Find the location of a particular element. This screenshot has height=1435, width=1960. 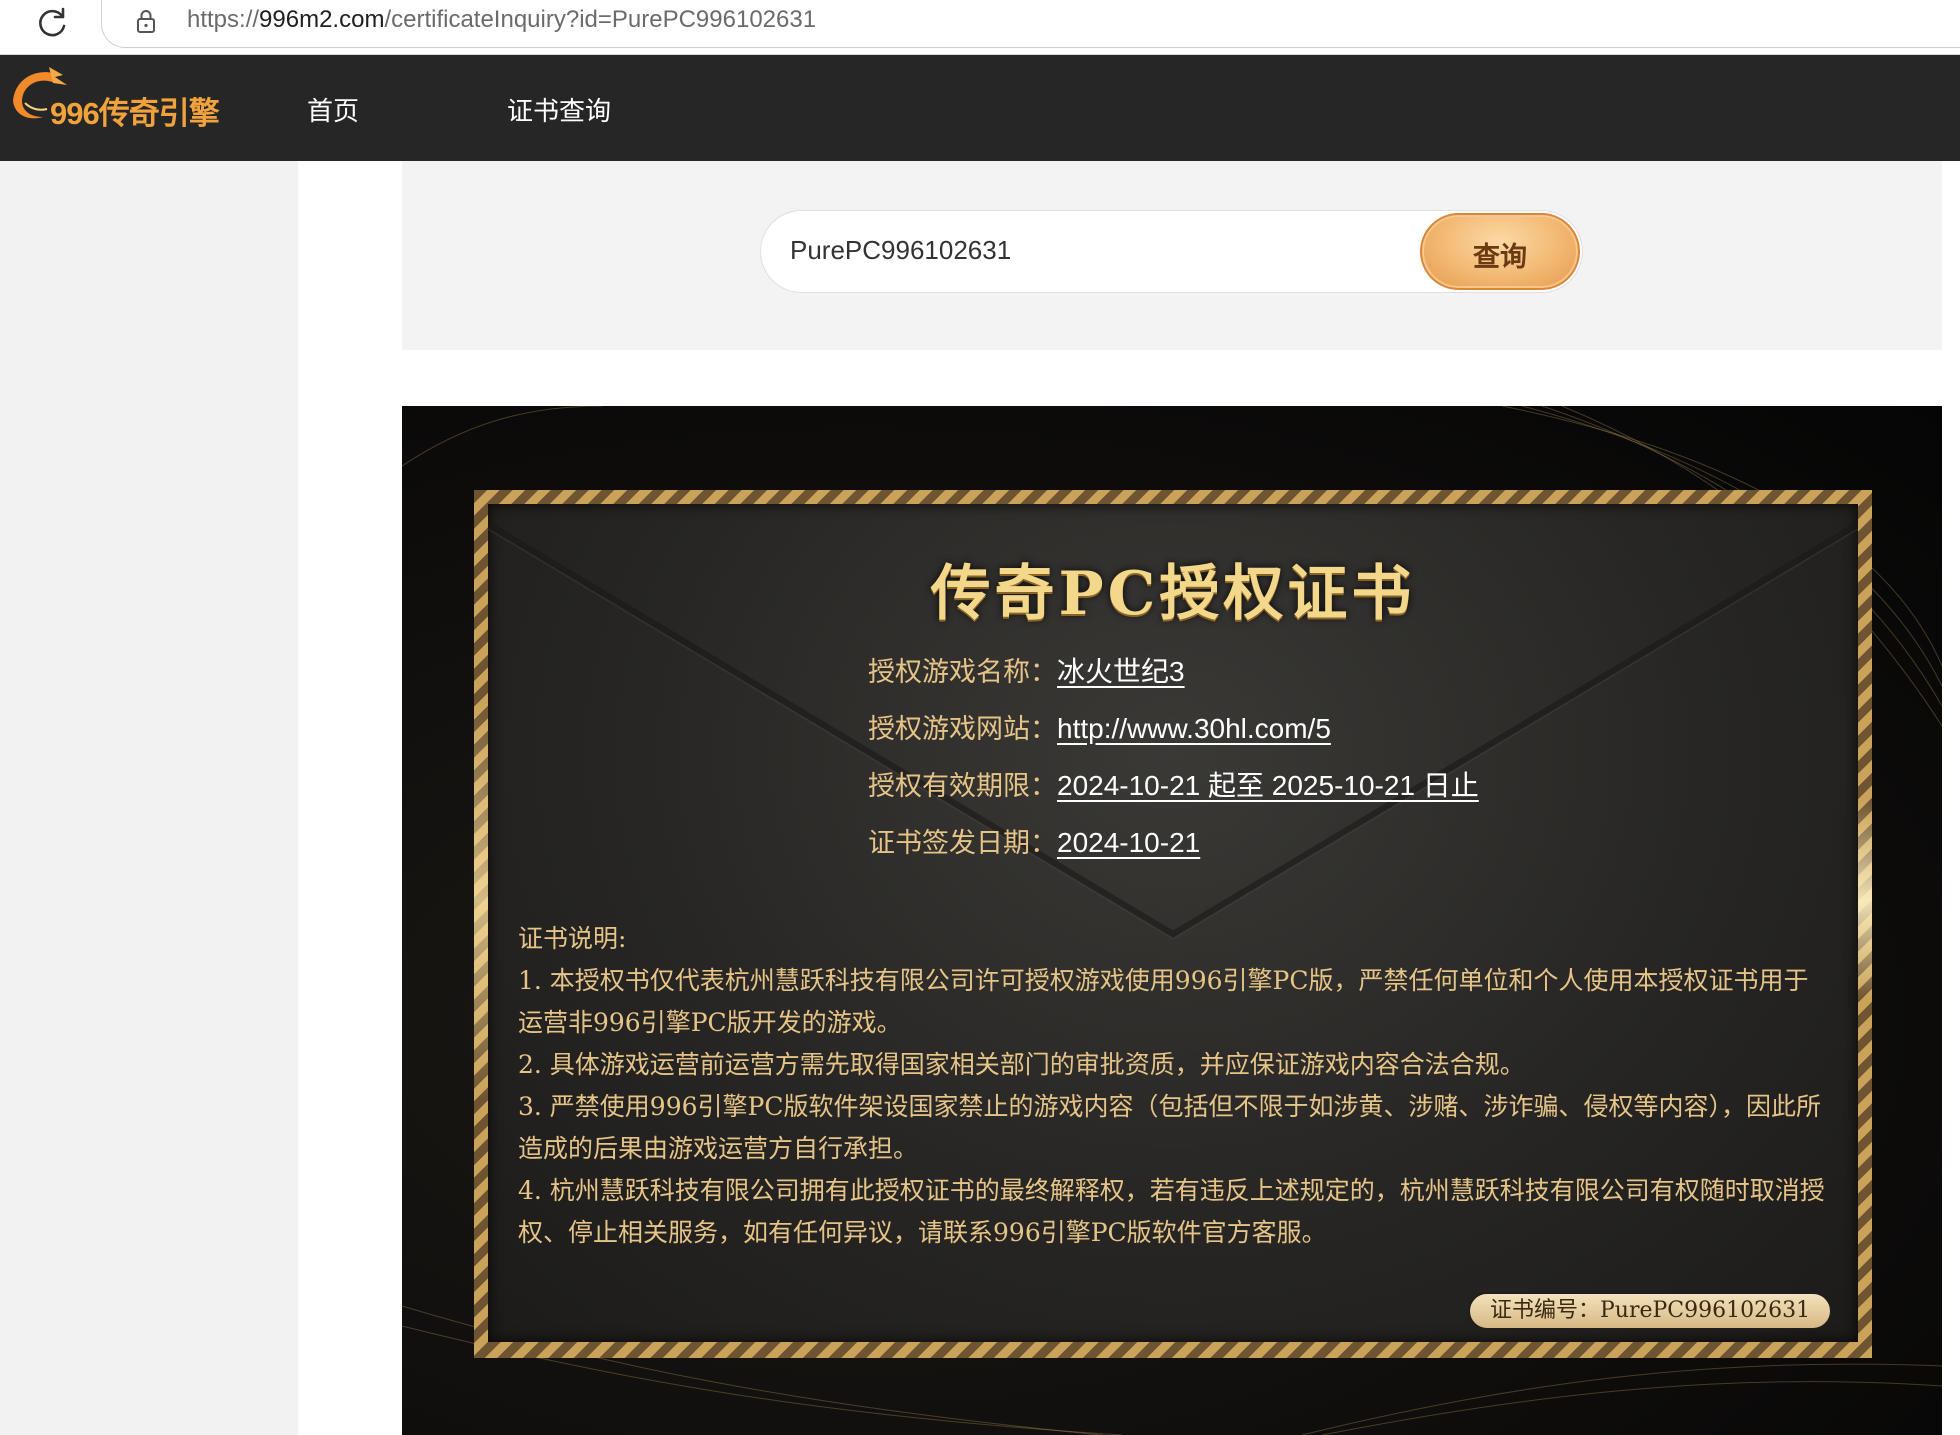

field-label: 授权游戏网站： is located at coordinates (962, 729).